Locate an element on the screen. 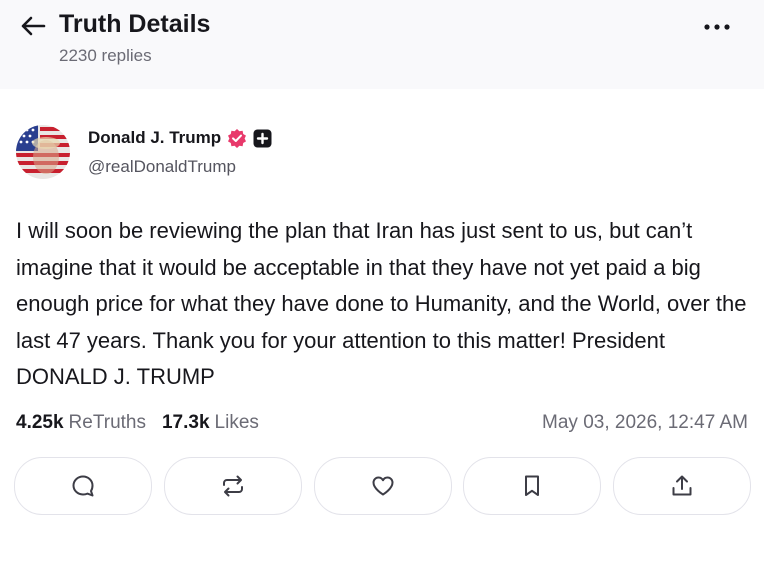  reply-icon is located at coordinates (83, 486).